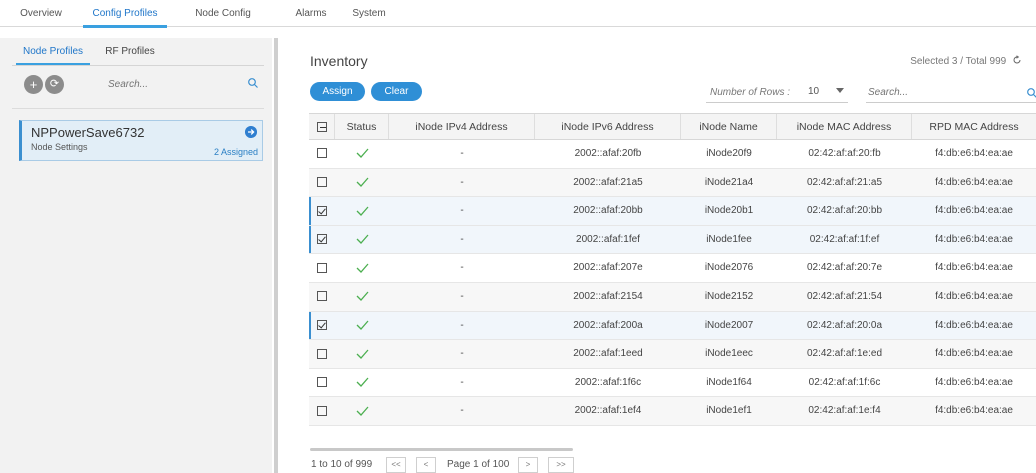  I want to click on mac-cell: 02:42:af:af:20:bb, so click(844, 211).